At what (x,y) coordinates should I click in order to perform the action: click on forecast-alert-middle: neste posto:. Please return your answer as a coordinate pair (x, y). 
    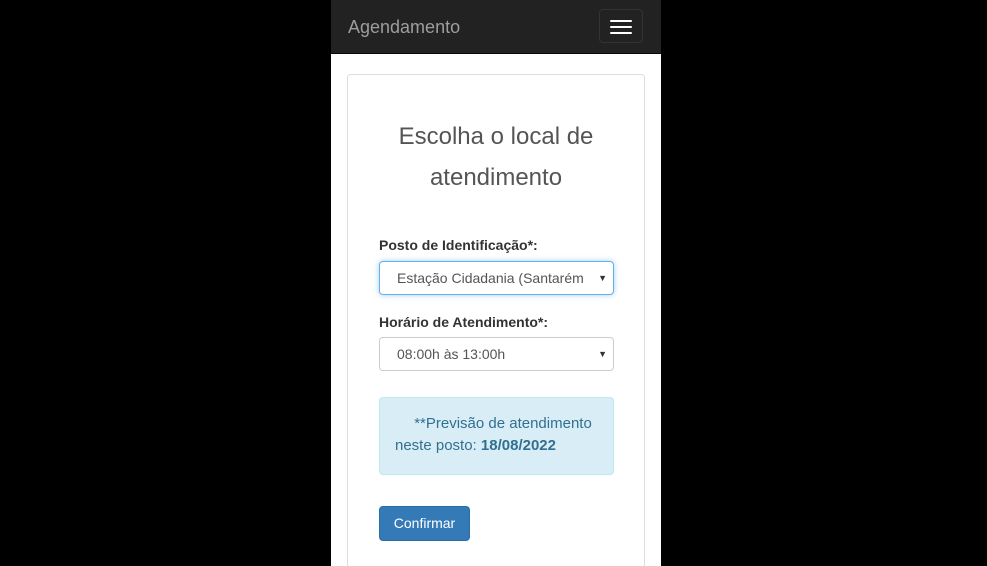
    Looking at the image, I should click on (438, 445).